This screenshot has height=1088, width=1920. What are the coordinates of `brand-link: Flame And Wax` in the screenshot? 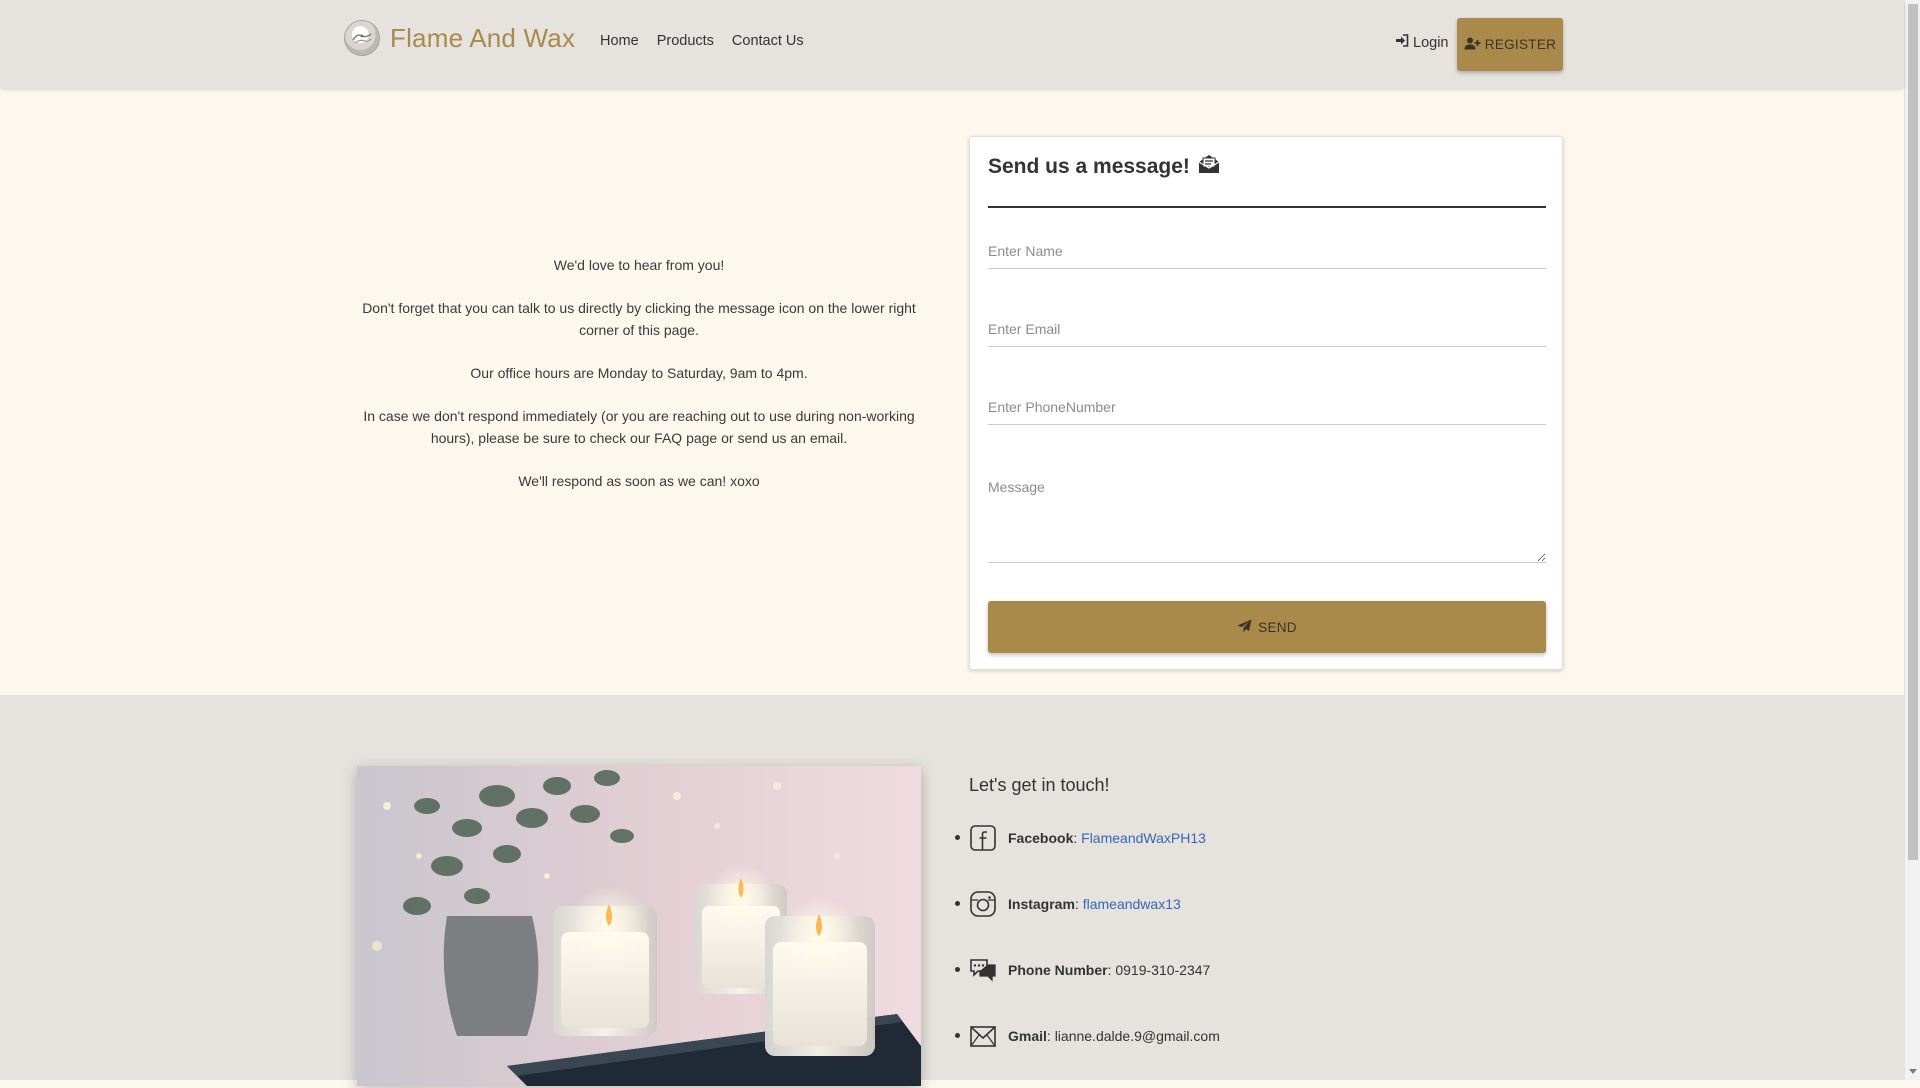 It's located at (459, 38).